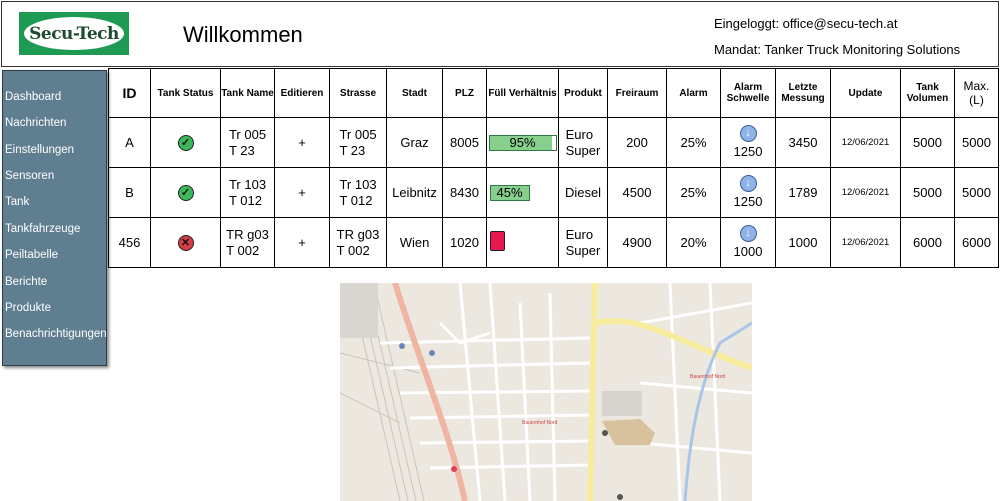  What do you see at coordinates (29, 176) in the screenshot?
I see `sidebar-item-sensoren: Sensoren` at bounding box center [29, 176].